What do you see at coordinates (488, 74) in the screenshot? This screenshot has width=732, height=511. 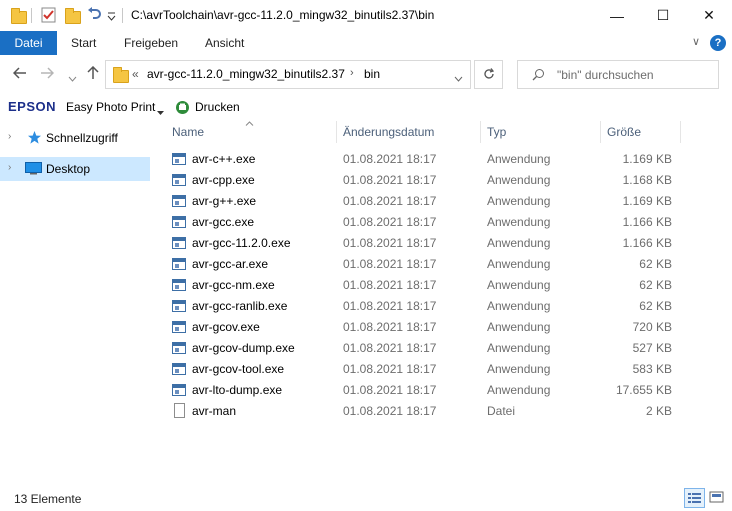 I see `refresh-button` at bounding box center [488, 74].